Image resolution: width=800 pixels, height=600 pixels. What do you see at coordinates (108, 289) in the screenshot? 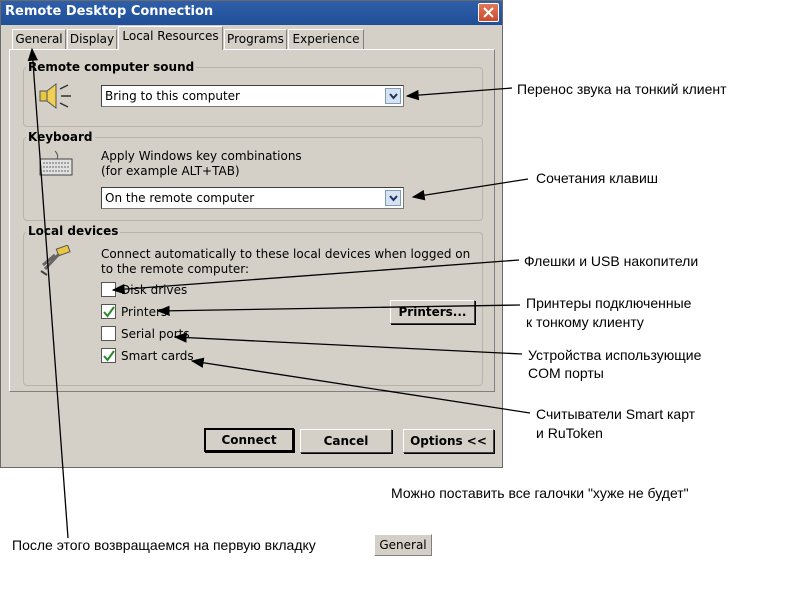
I see `disk-drives-checkbox` at bounding box center [108, 289].